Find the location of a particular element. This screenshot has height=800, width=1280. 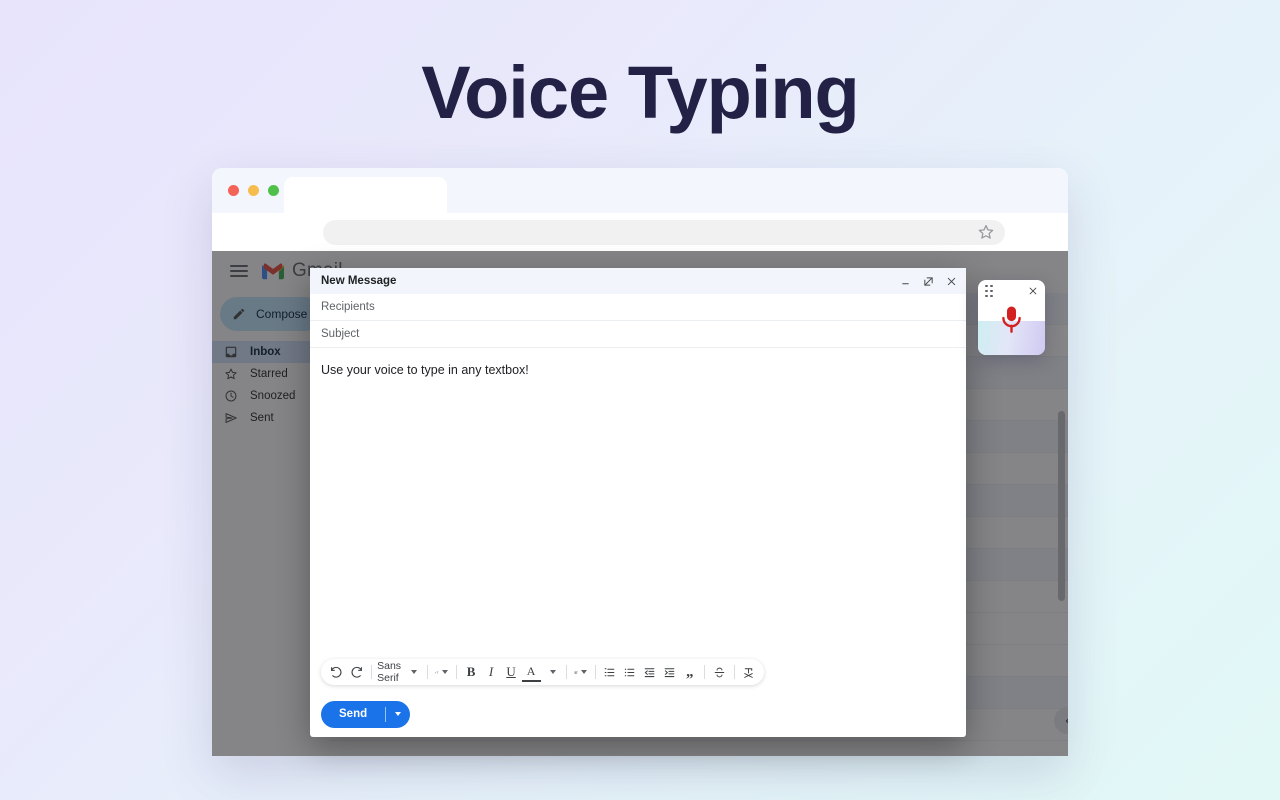

align-button is located at coordinates (580, 672).